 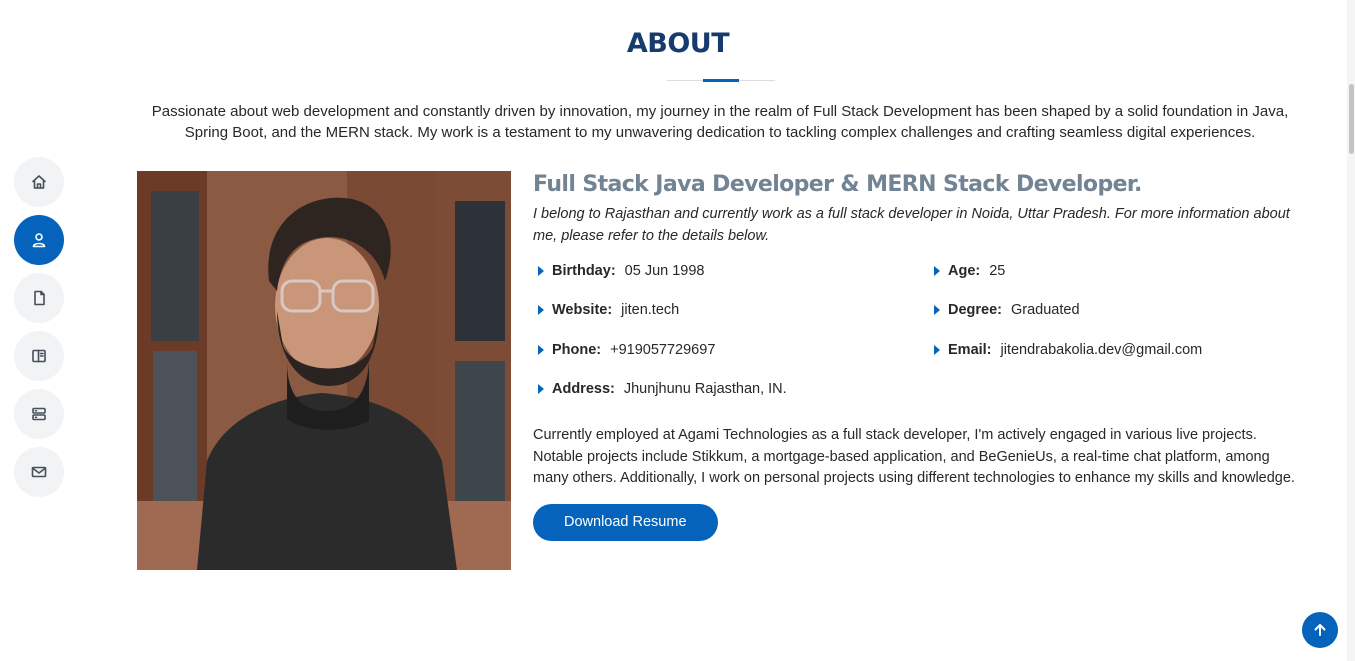 I want to click on file-icon, so click(x=39, y=298).